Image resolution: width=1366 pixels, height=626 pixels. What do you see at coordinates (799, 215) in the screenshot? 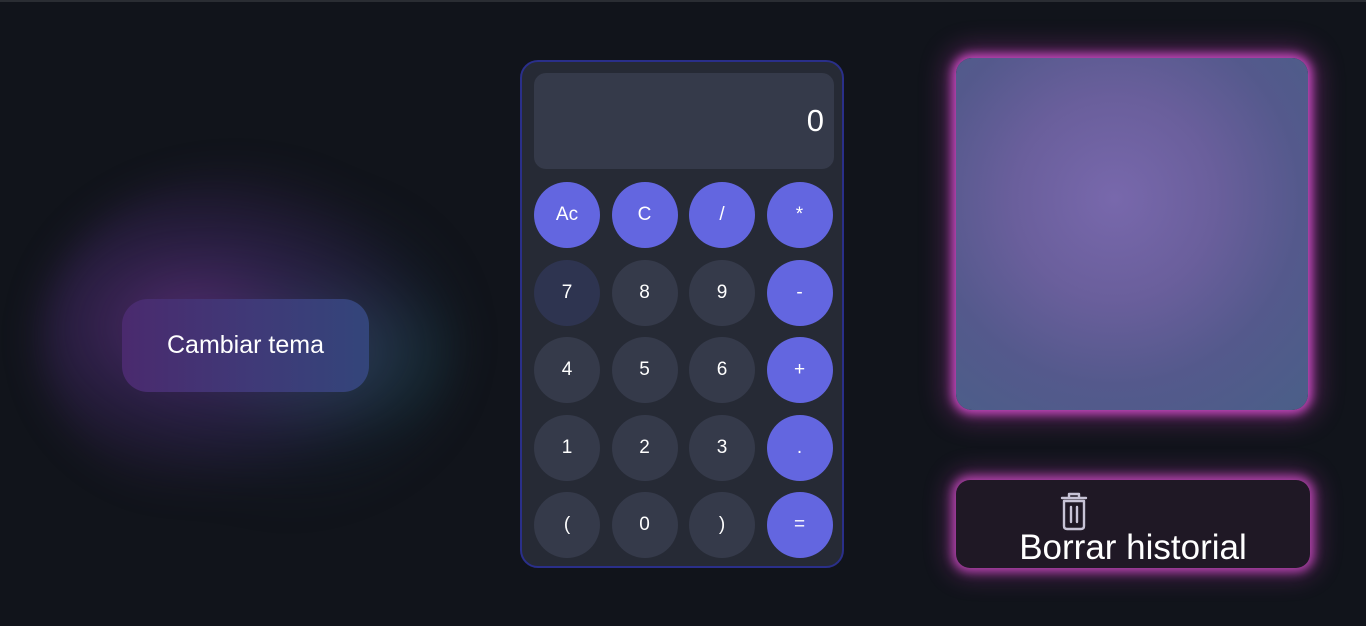
I see `key-multiply: *` at bounding box center [799, 215].